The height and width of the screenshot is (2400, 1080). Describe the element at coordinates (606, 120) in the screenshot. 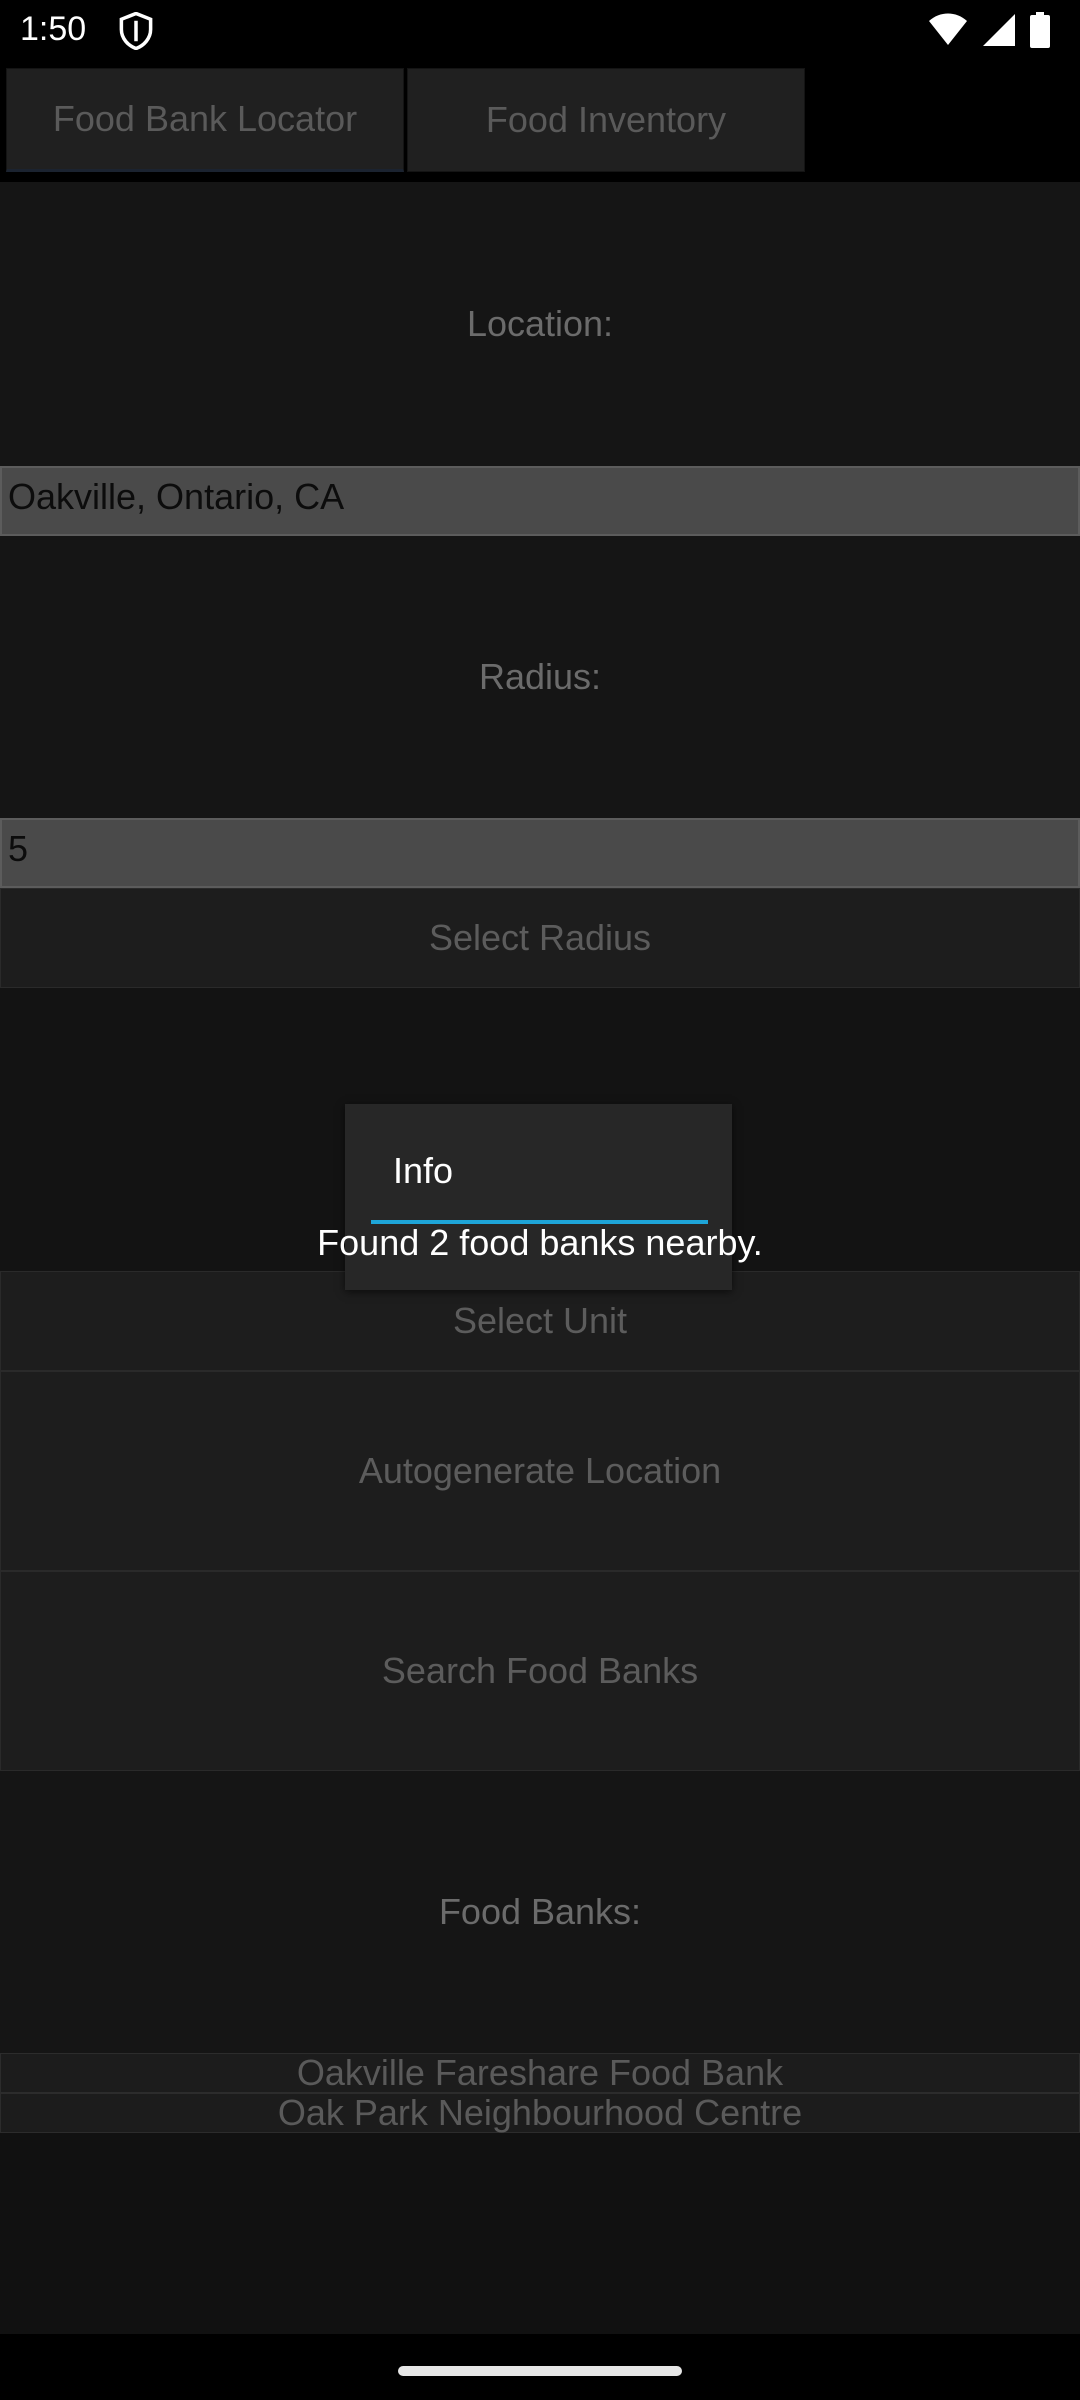

I see `tab-food-inventory: Food Inventory` at that location.